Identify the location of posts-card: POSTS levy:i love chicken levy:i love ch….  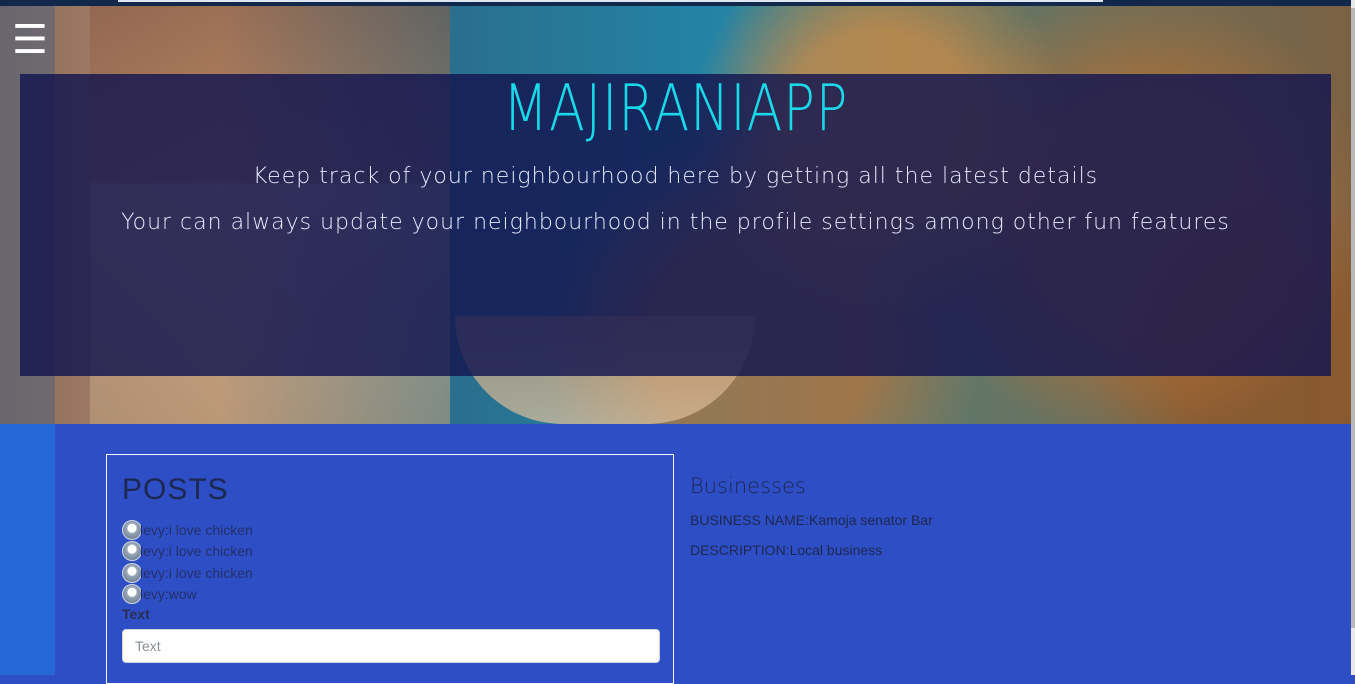
(390, 569).